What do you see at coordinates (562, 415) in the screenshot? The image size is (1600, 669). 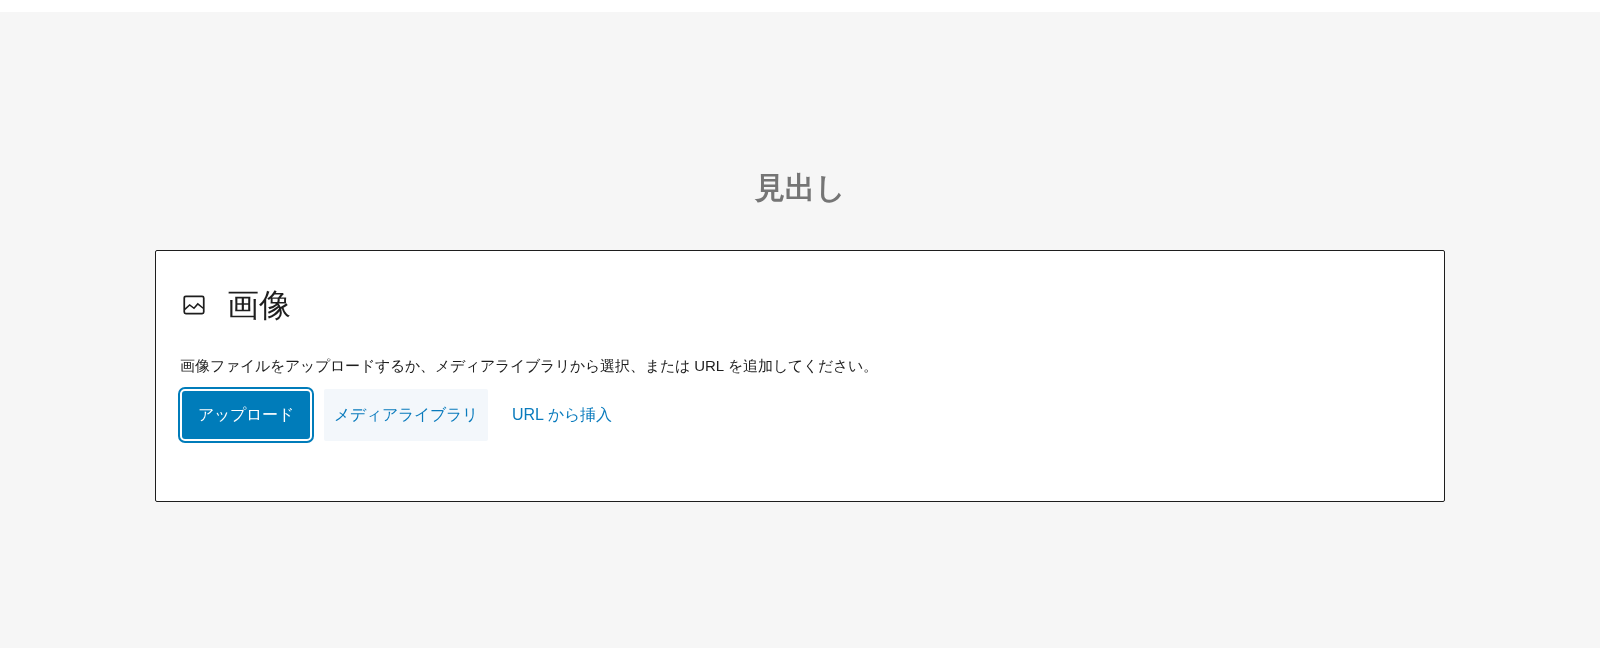 I see `insert-url-link: URL から挿入` at bounding box center [562, 415].